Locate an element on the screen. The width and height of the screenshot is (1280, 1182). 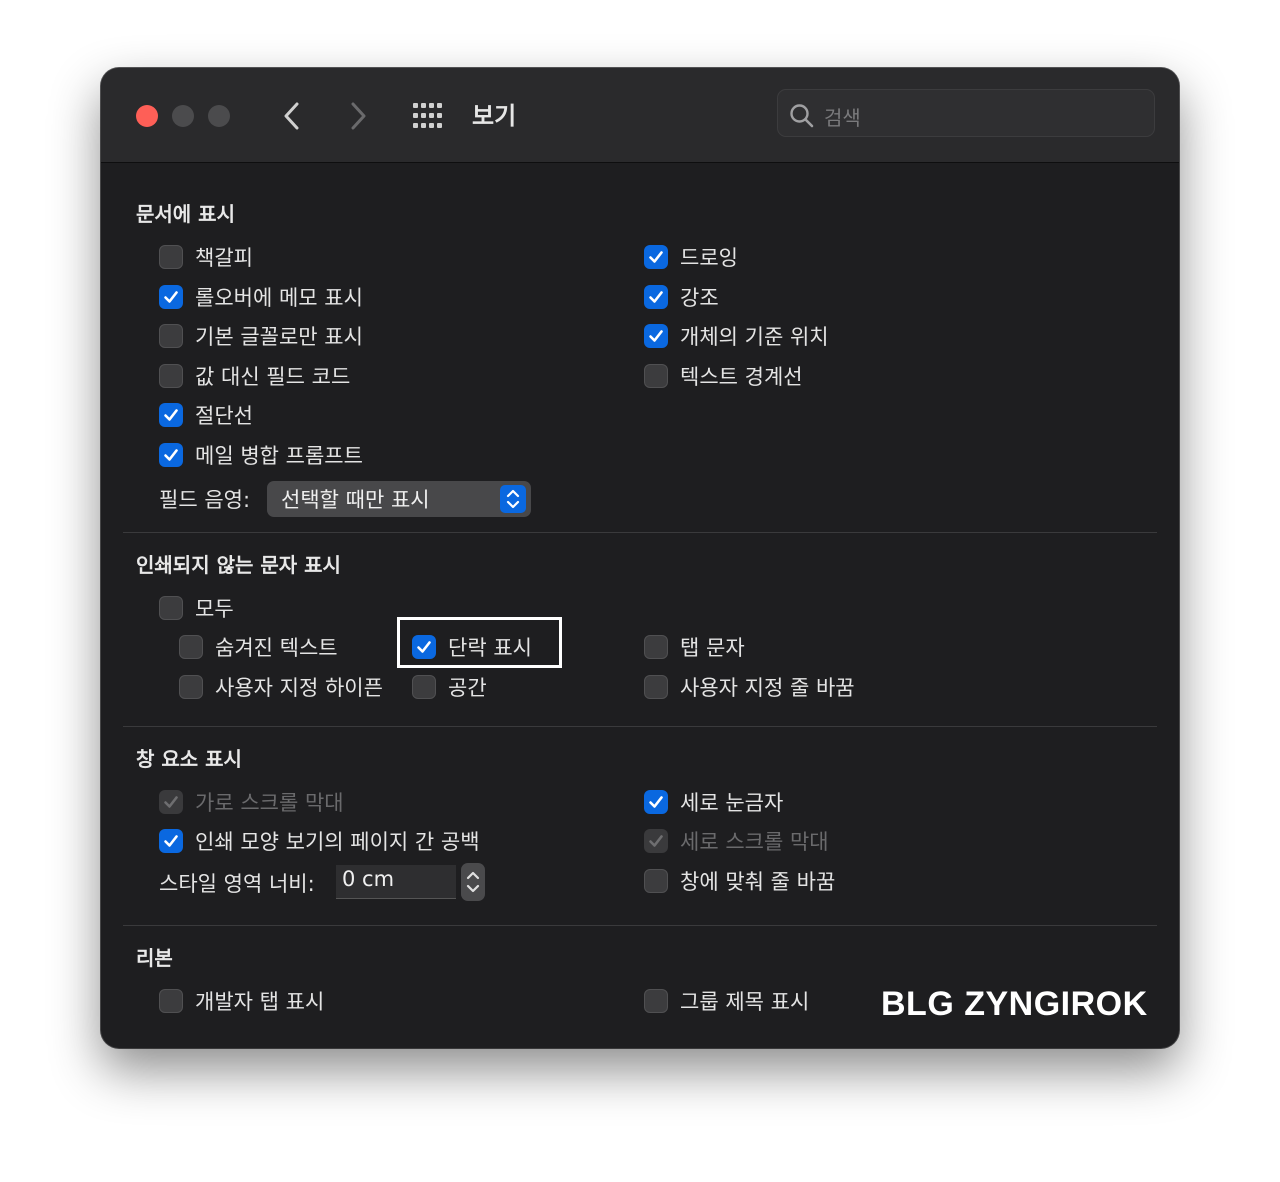
checkbox-bookmarks: 책갈피 is located at coordinates (206, 257).